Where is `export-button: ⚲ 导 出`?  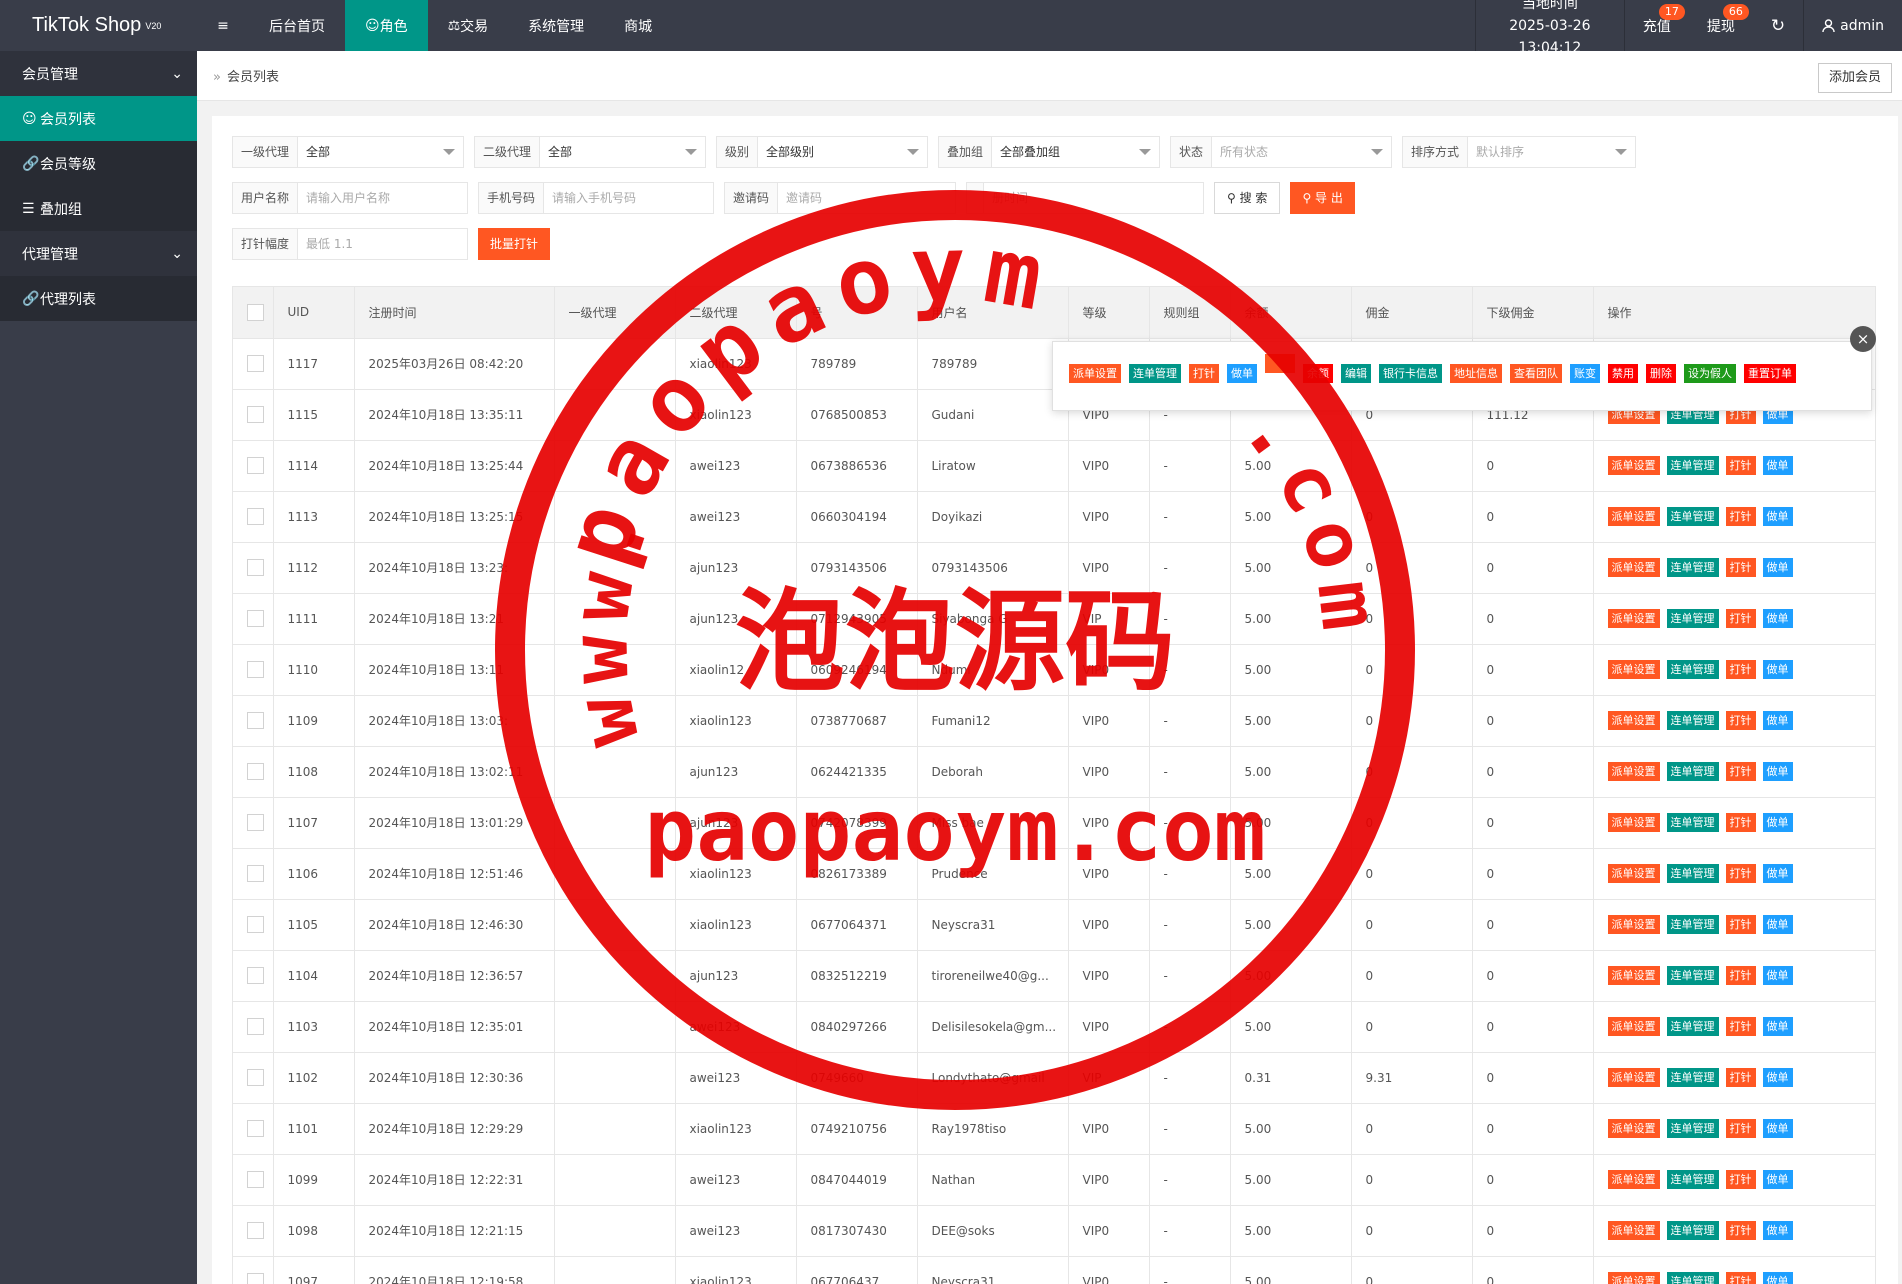 export-button: ⚲ 导 出 is located at coordinates (1322, 198).